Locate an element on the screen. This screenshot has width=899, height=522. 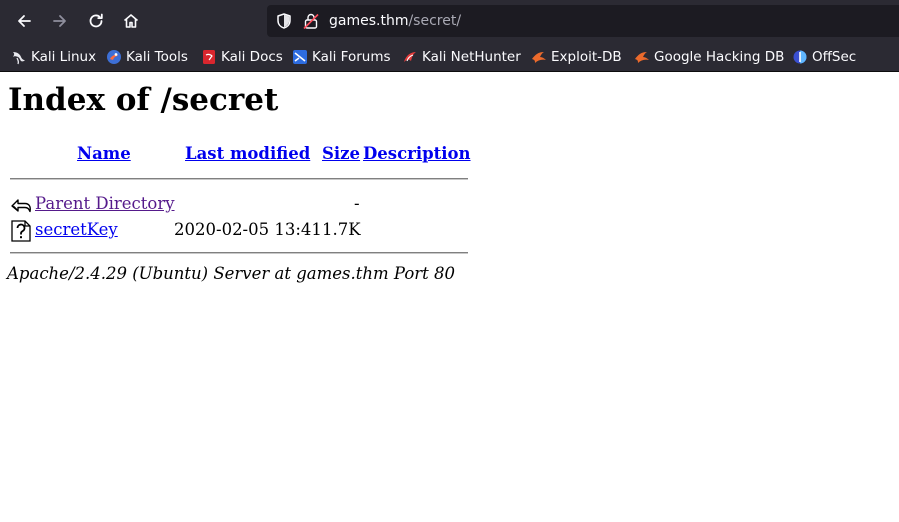
separator-top is located at coordinates (239, 179).